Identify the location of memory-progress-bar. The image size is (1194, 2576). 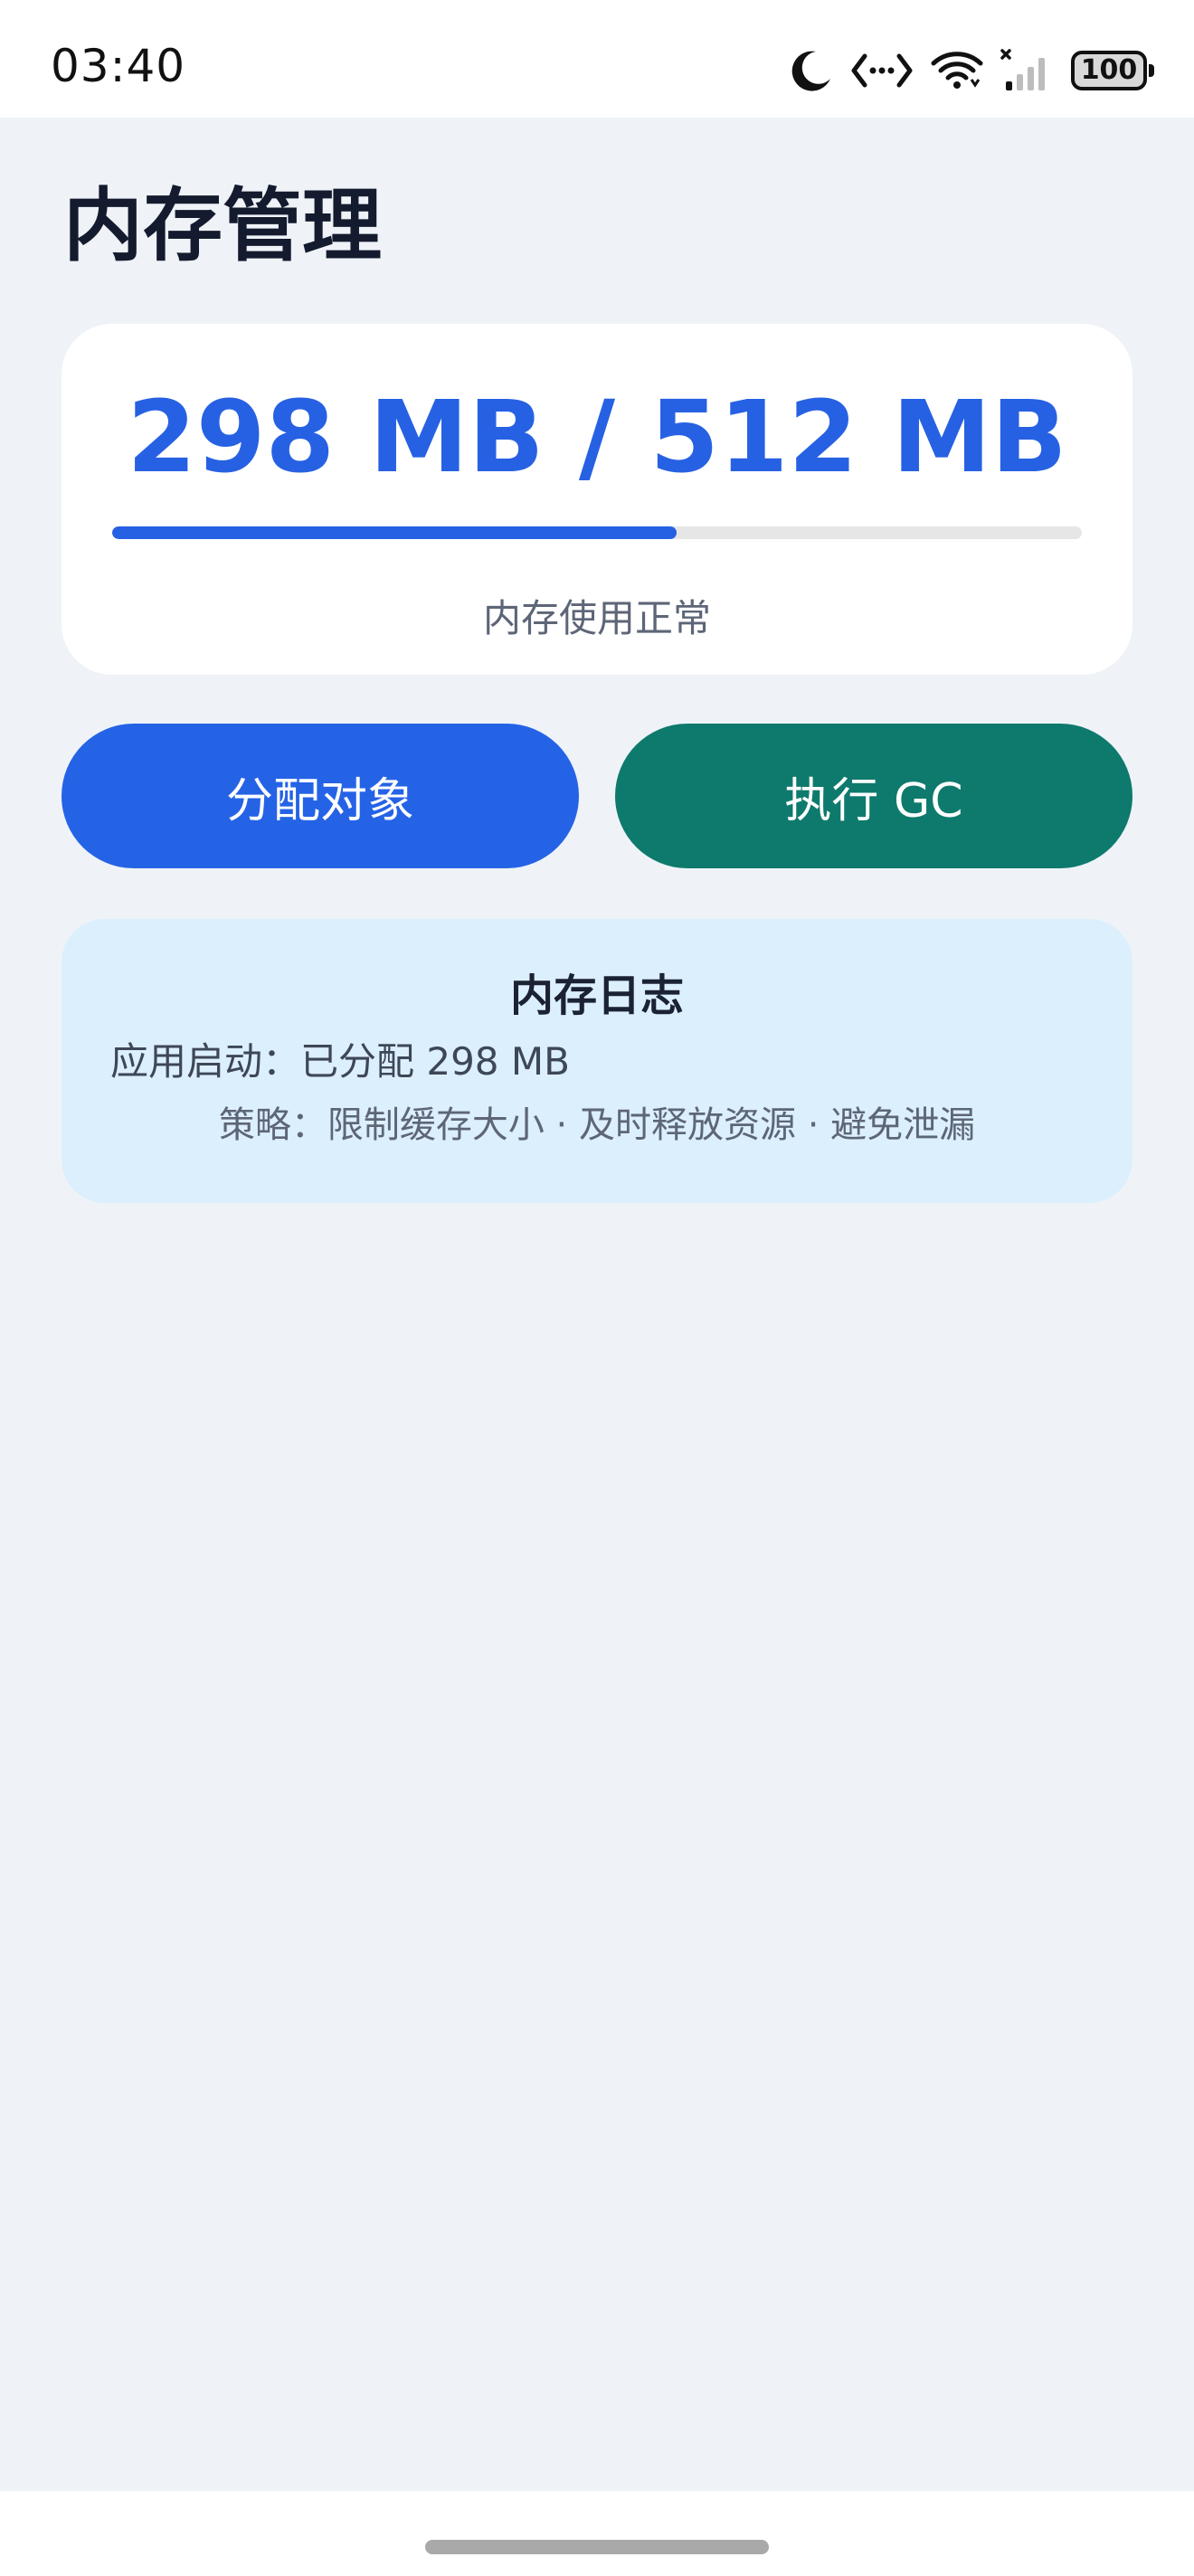
(597, 533).